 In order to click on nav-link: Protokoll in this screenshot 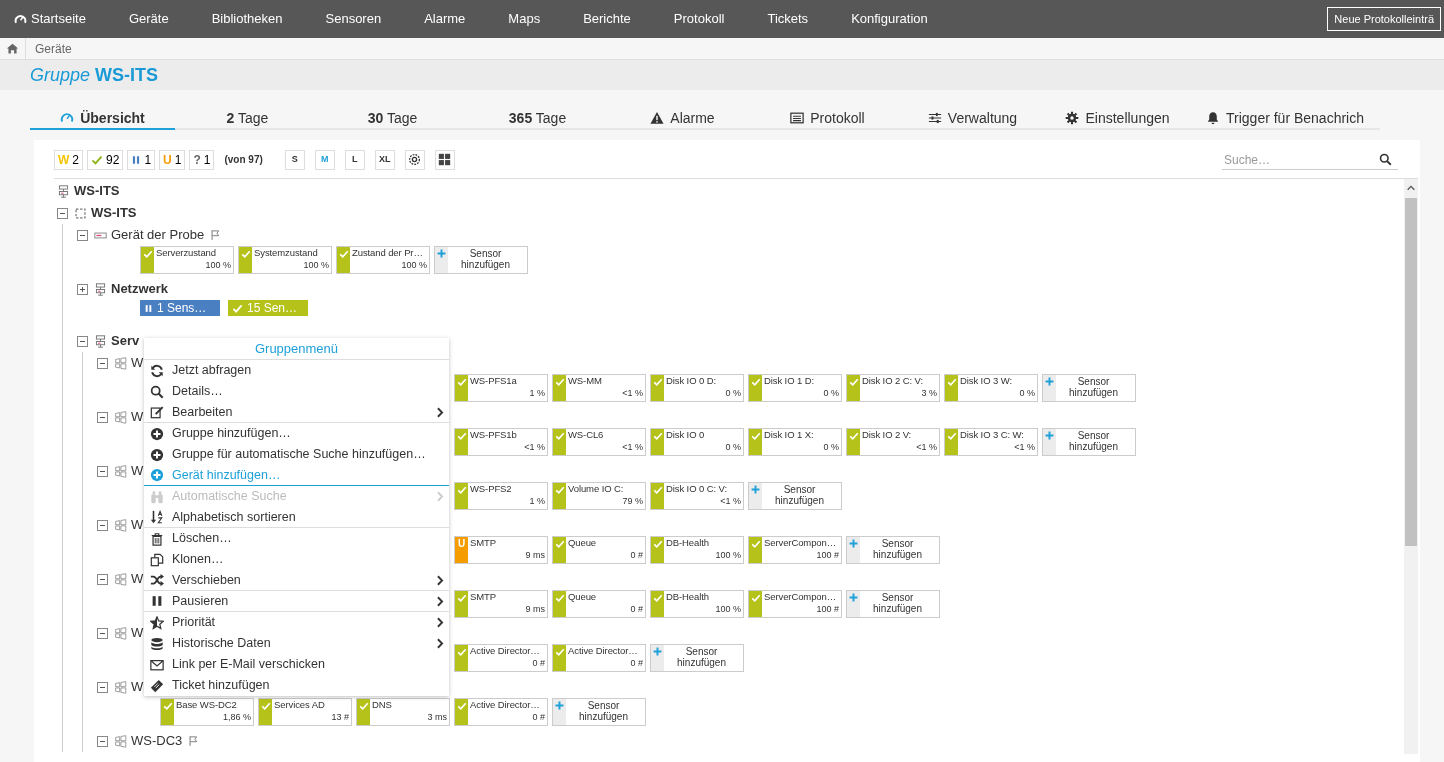, I will do `click(699, 19)`.